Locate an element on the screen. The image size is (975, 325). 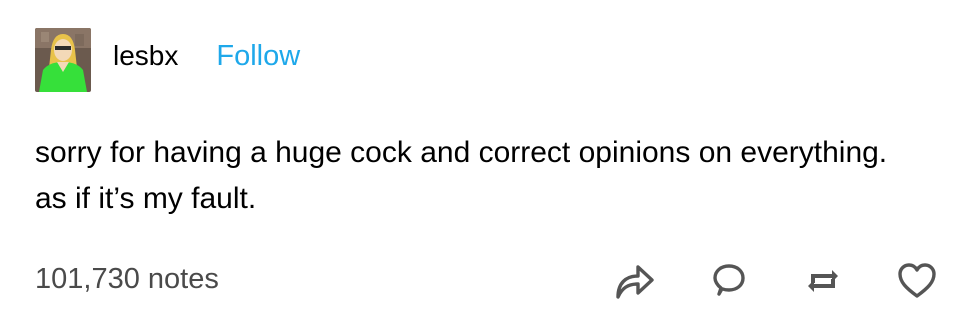
reply-button is located at coordinates (729, 281).